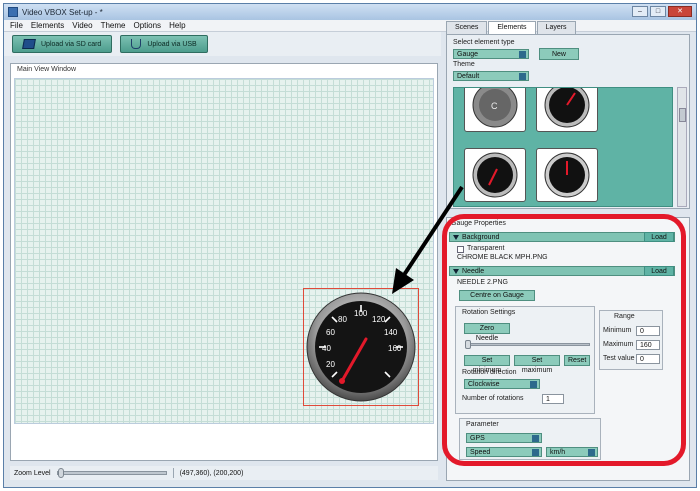 Image resolution: width=700 pixels, height=491 pixels. What do you see at coordinates (473, 271) in the screenshot?
I see `needle-label: Needle` at bounding box center [473, 271].